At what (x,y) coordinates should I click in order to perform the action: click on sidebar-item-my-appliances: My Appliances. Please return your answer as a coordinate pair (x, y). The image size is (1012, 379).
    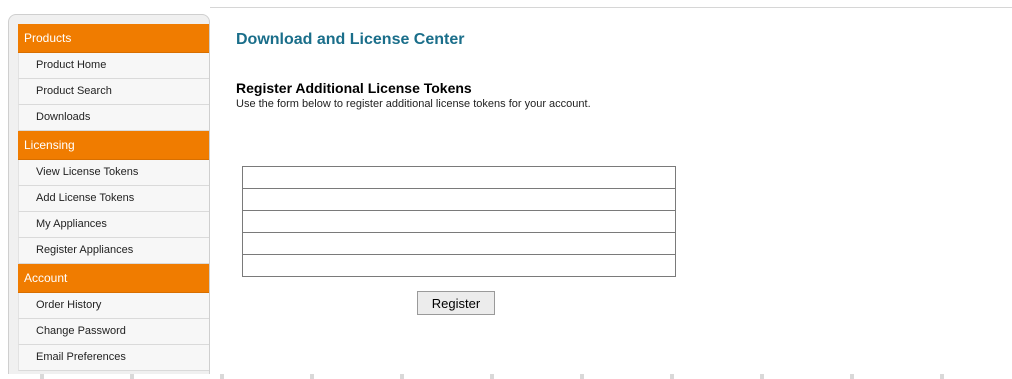
    Looking at the image, I should click on (113, 225).